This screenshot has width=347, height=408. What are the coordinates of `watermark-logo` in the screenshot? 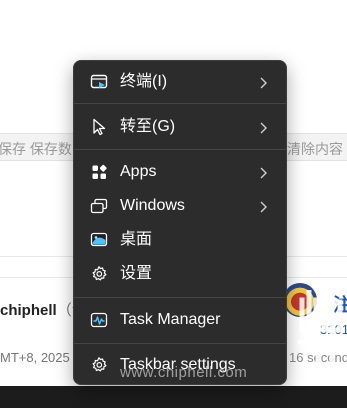 It's located at (320, 337).